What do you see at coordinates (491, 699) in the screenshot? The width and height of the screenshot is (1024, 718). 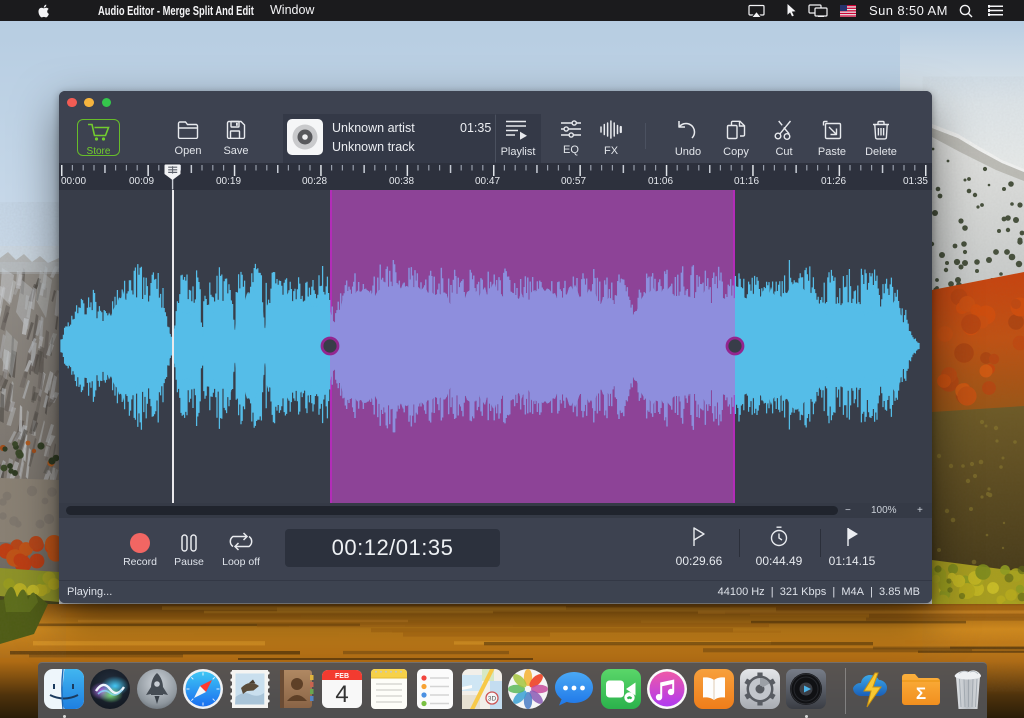 I see `svg-text: 3D` at bounding box center [491, 699].